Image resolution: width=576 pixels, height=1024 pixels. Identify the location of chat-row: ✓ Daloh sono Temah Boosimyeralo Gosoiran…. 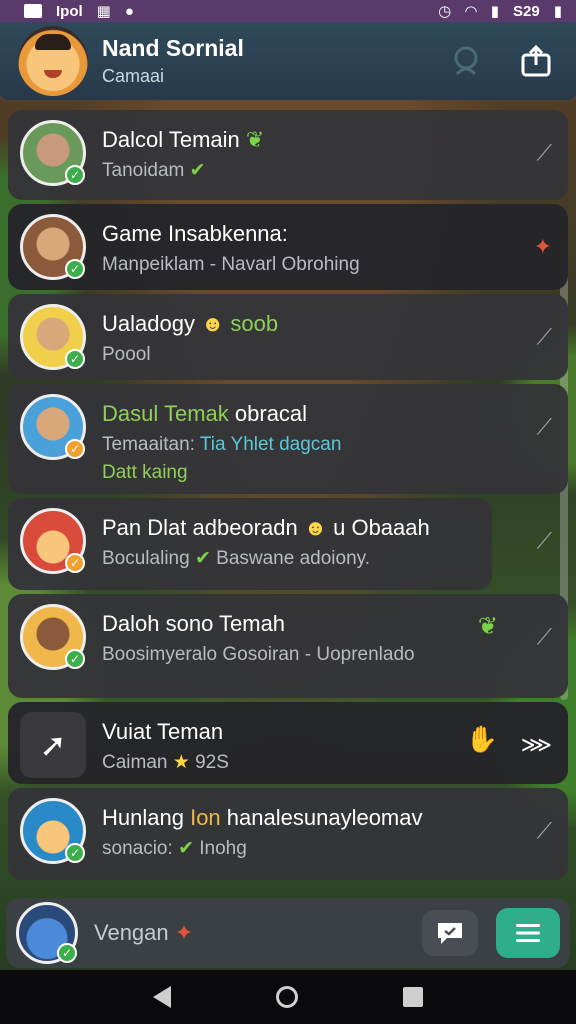
(288, 646).